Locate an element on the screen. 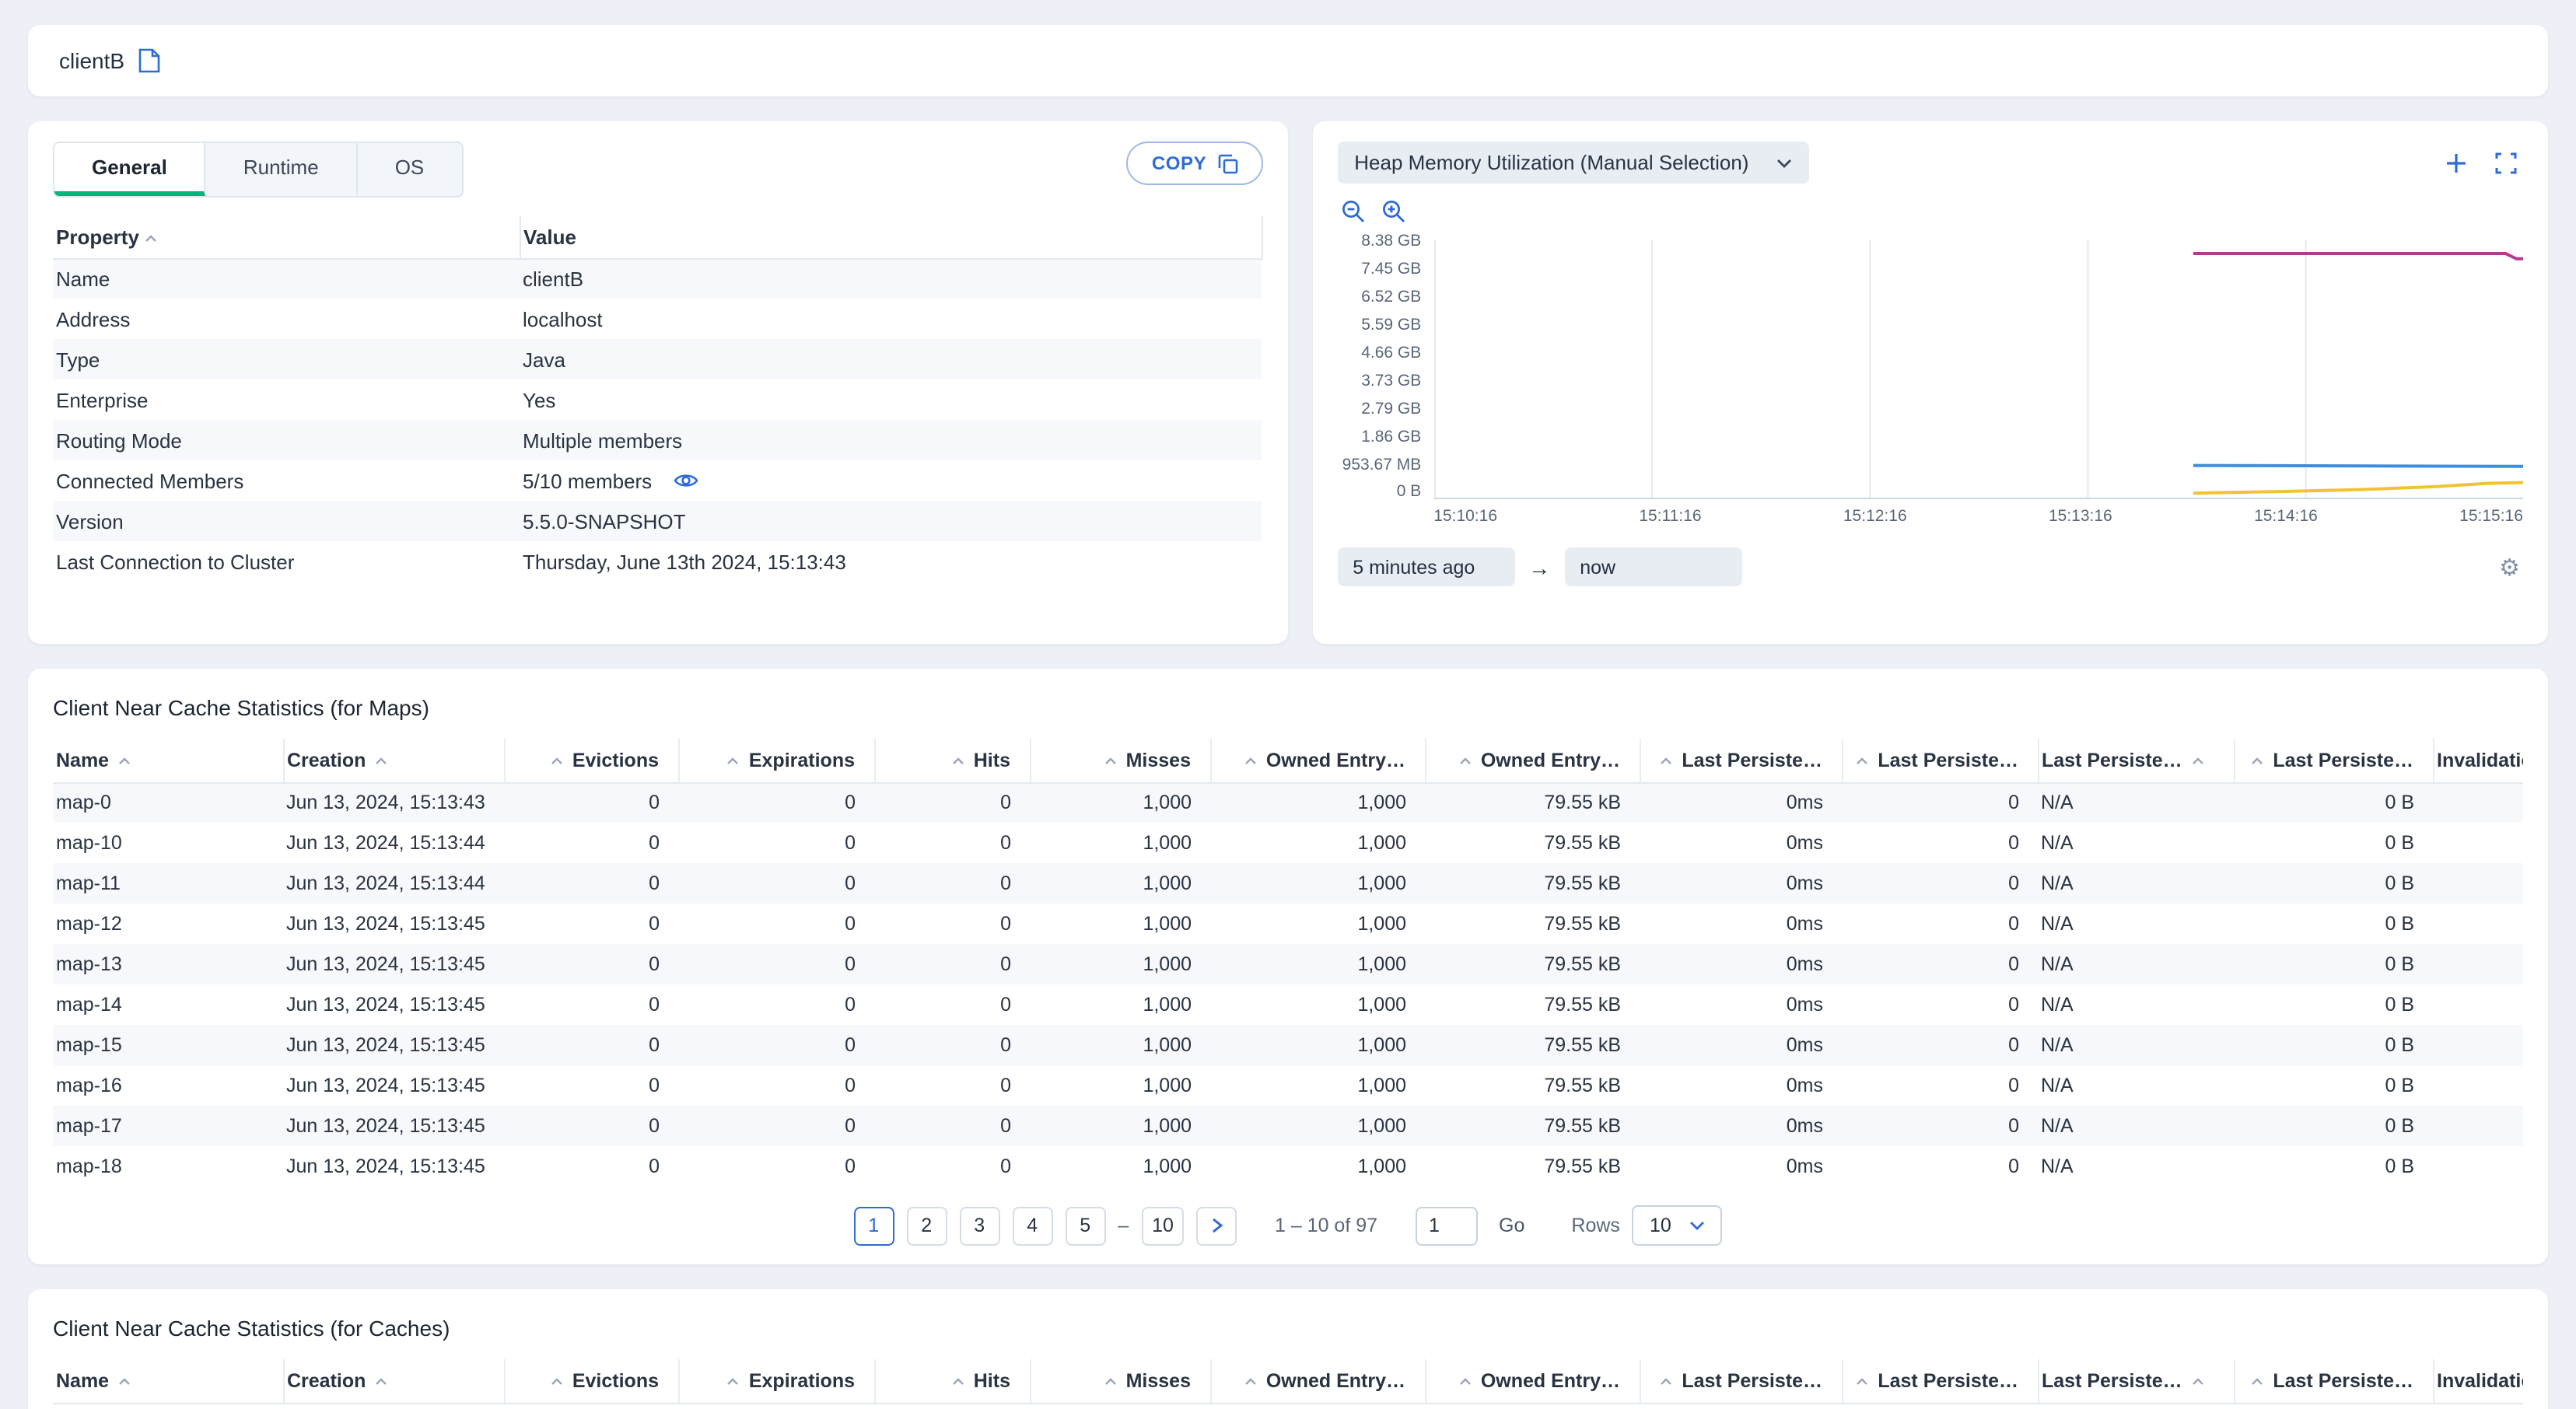 This screenshot has height=1409, width=2576. page-number-input is located at coordinates (1447, 1225).